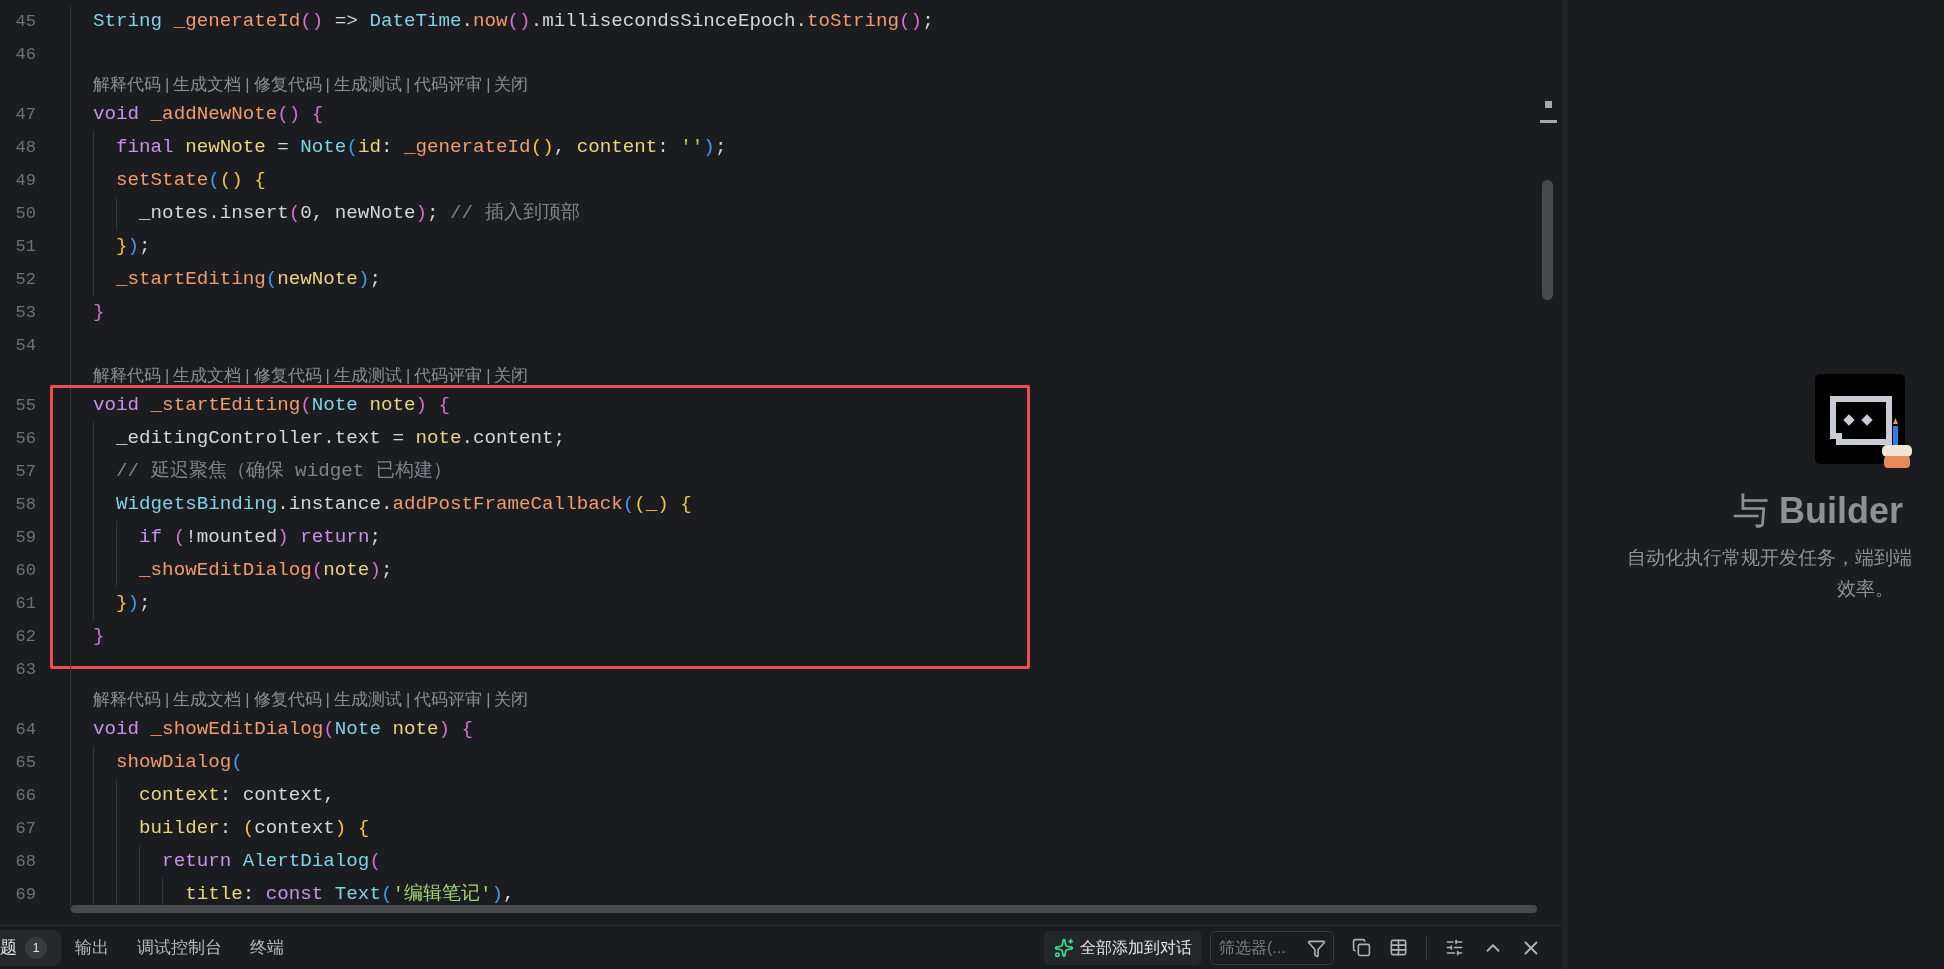 This screenshot has width=1944, height=969. Describe the element at coordinates (25, 636) in the screenshot. I see `line-number: 62` at that location.